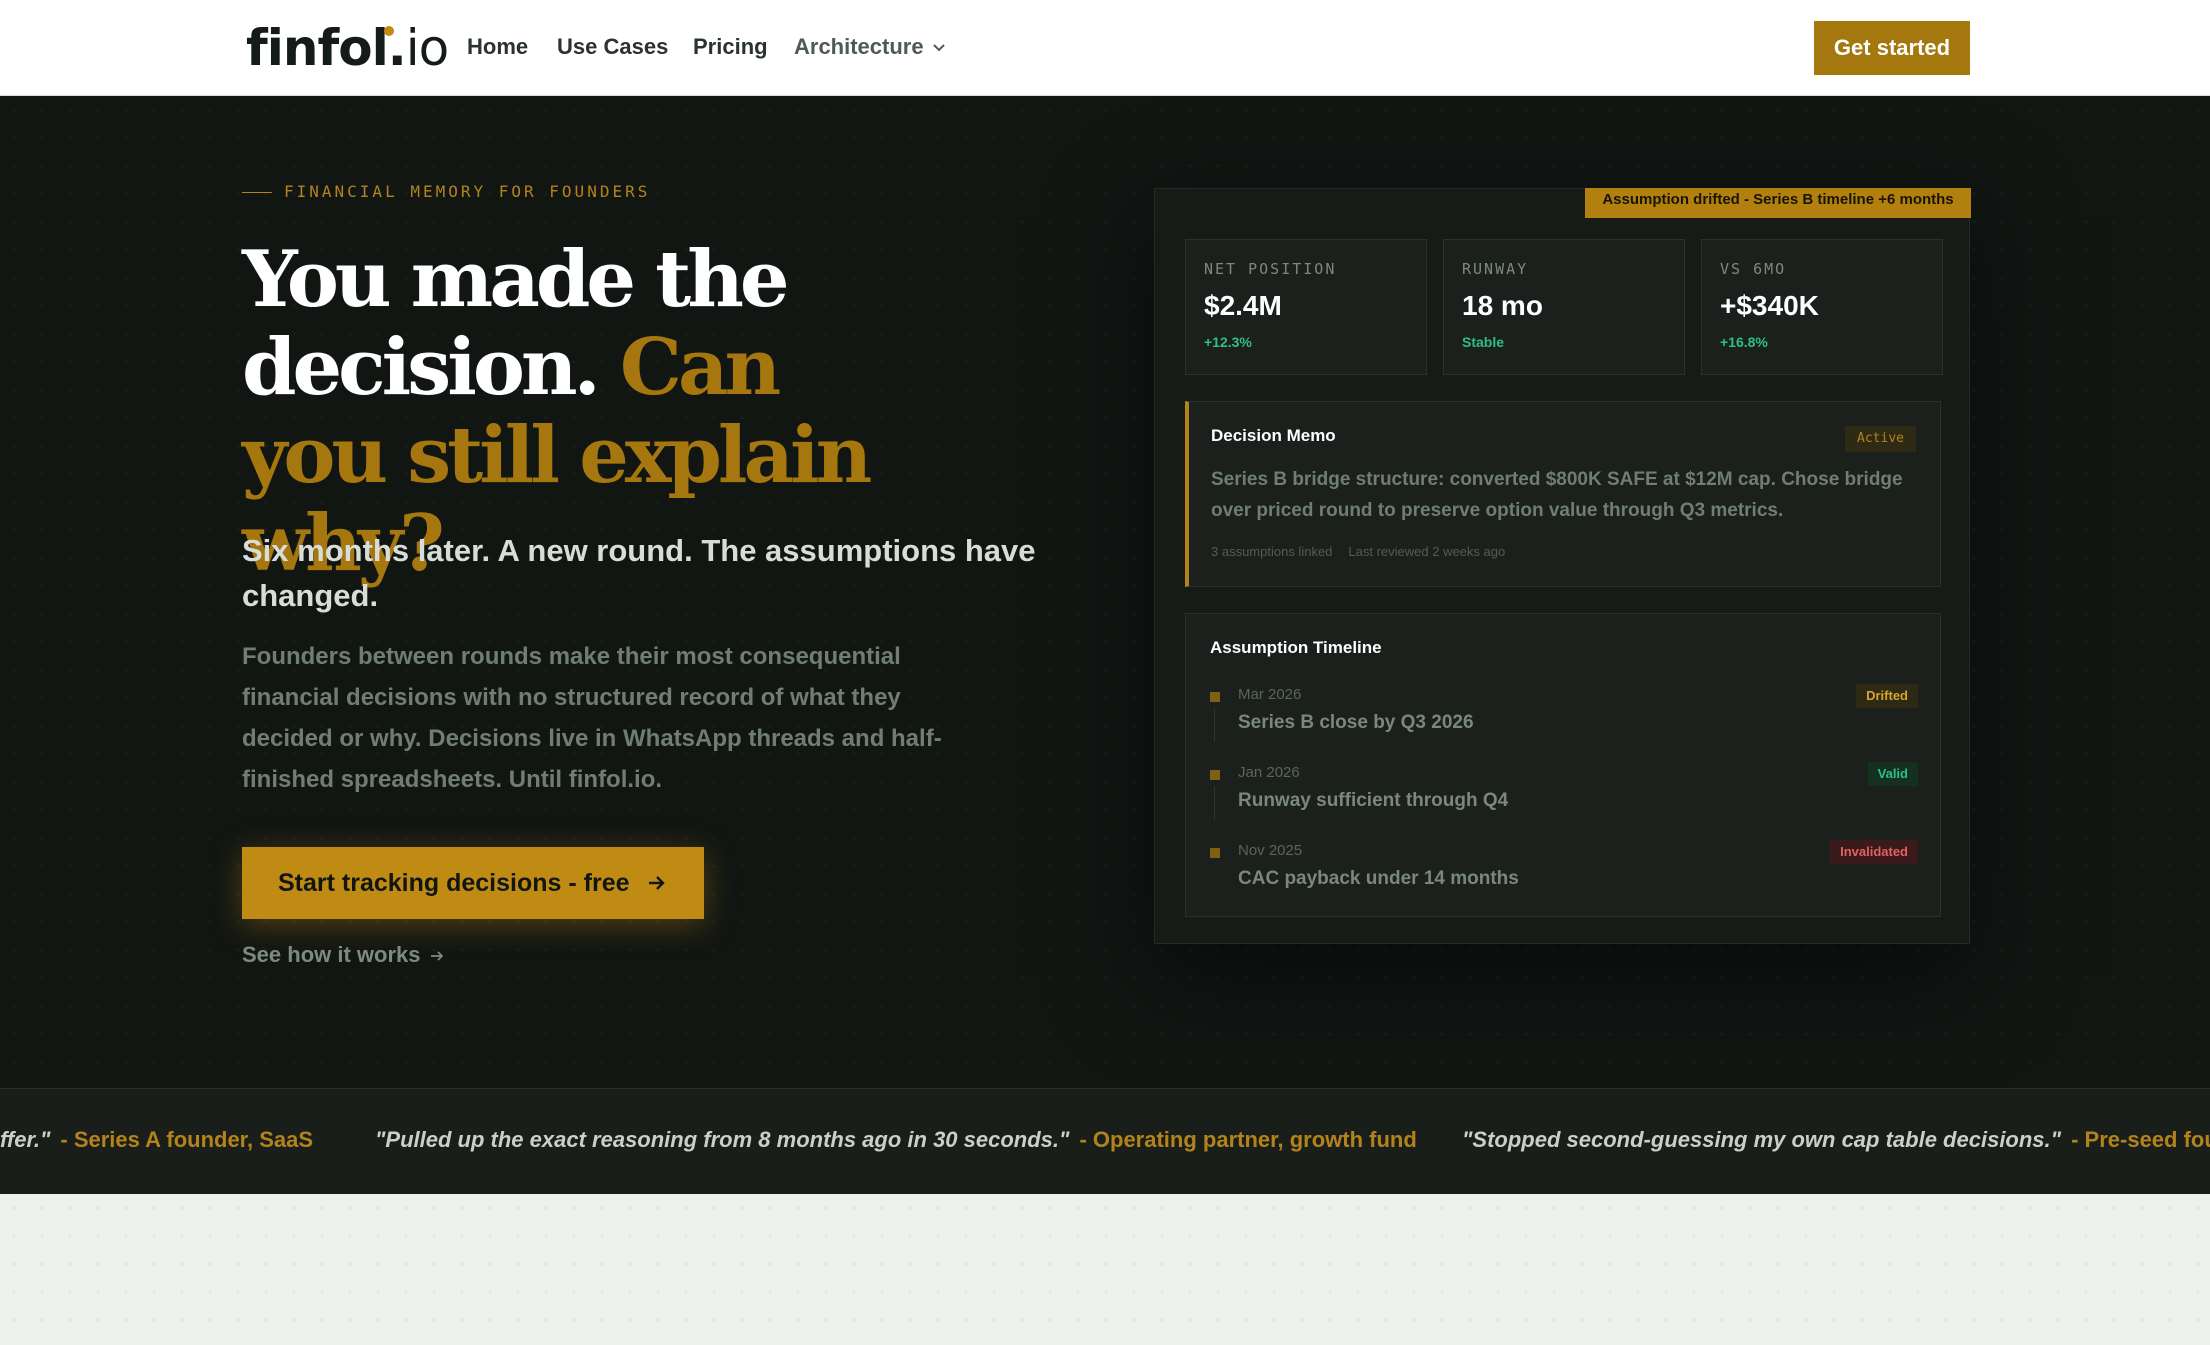 Image resolution: width=2210 pixels, height=1345 pixels. Describe the element at coordinates (1105, 1269) in the screenshot. I see `next-section-background` at that location.